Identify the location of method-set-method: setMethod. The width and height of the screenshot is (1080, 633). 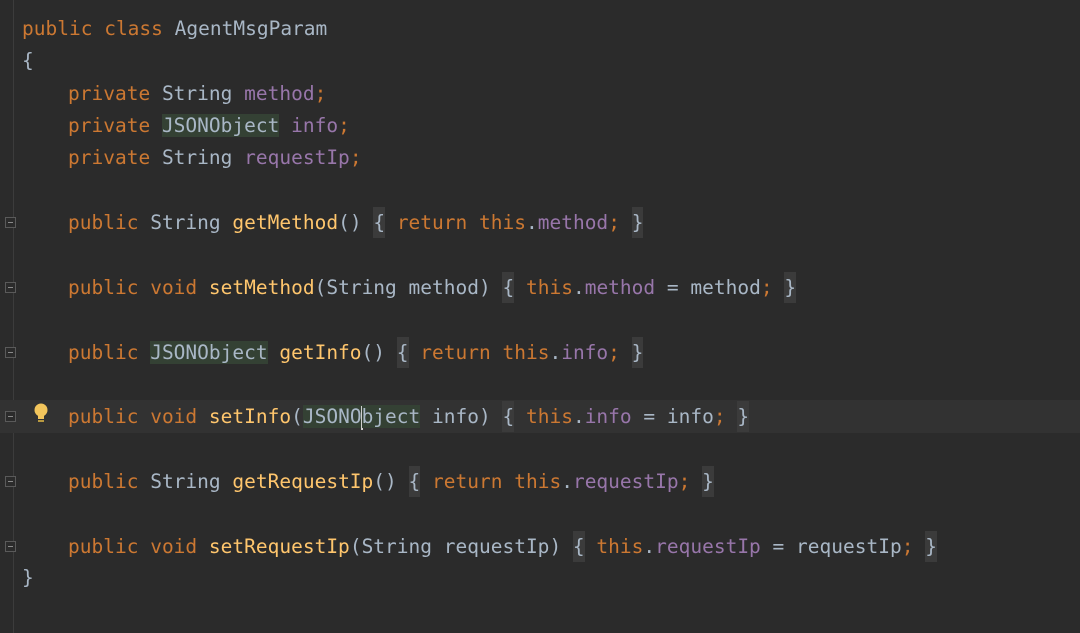
(261, 287).